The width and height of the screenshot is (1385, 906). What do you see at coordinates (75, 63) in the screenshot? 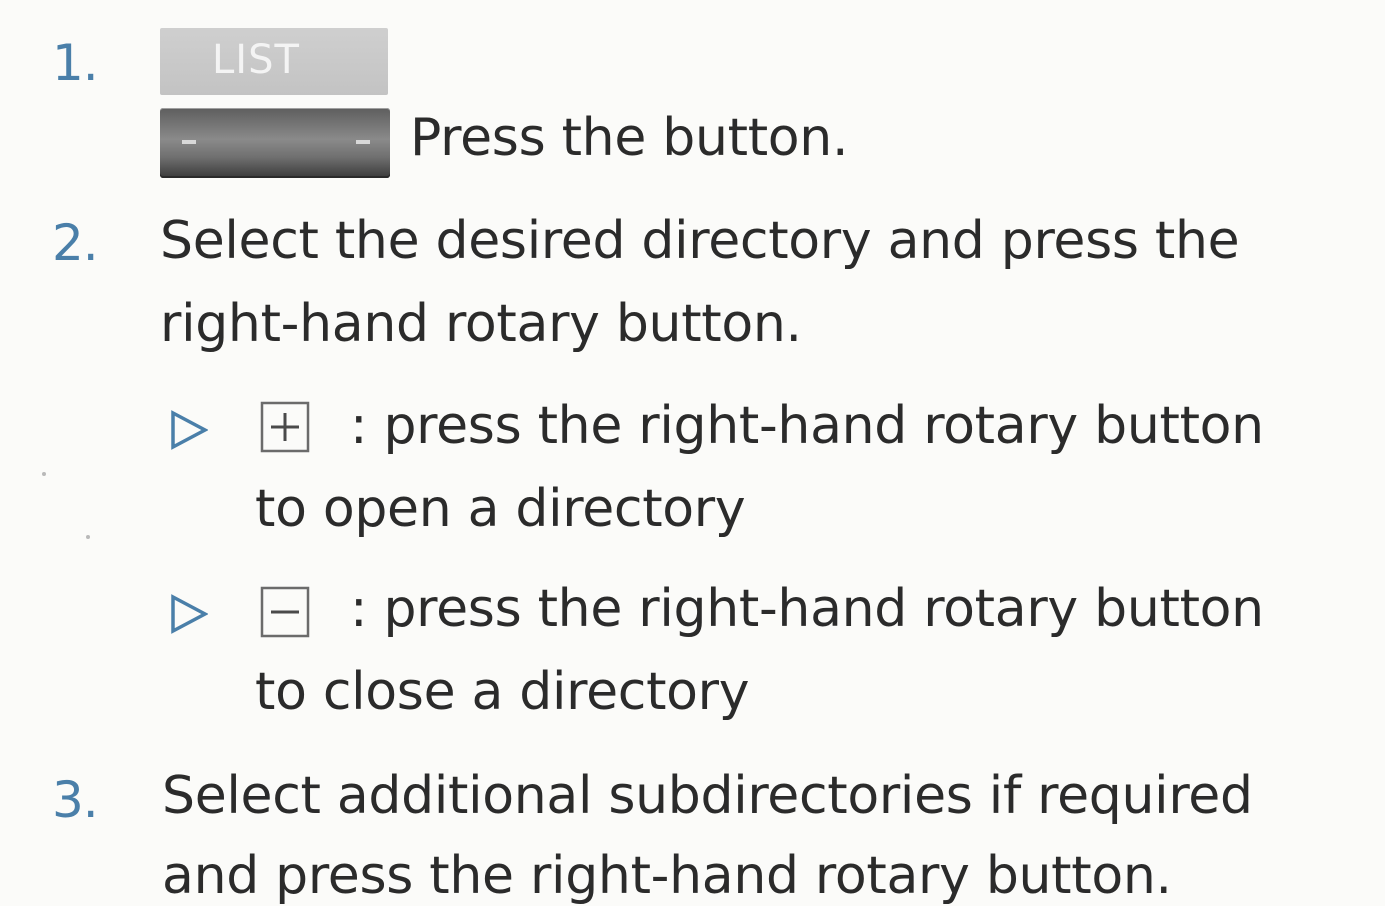
I see `step-1-number: 1.` at bounding box center [75, 63].